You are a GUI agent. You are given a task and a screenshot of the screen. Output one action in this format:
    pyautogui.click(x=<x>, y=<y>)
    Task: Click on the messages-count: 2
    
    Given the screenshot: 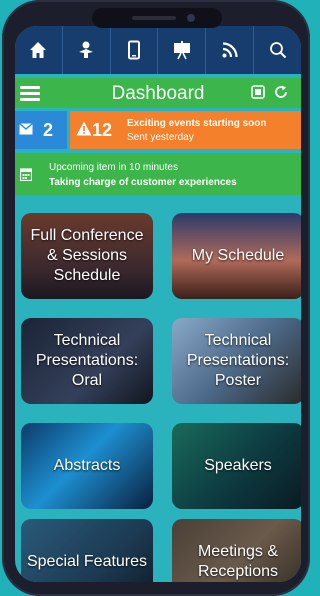 What is the action you would take?
    pyautogui.click(x=48, y=130)
    